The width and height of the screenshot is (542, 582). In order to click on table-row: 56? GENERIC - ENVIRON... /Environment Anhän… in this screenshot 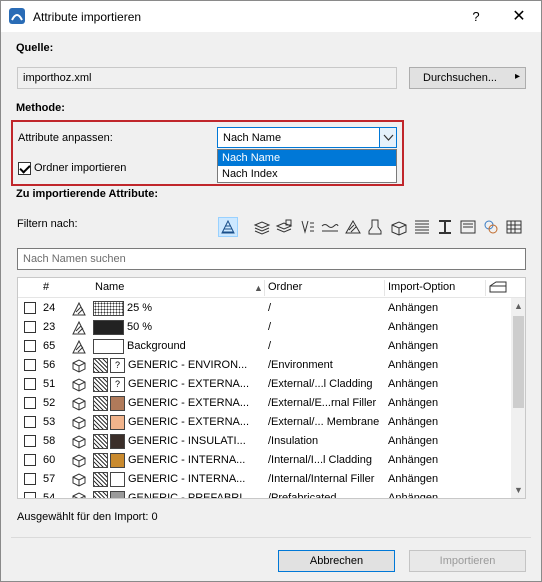, I will do `click(264, 365)`.